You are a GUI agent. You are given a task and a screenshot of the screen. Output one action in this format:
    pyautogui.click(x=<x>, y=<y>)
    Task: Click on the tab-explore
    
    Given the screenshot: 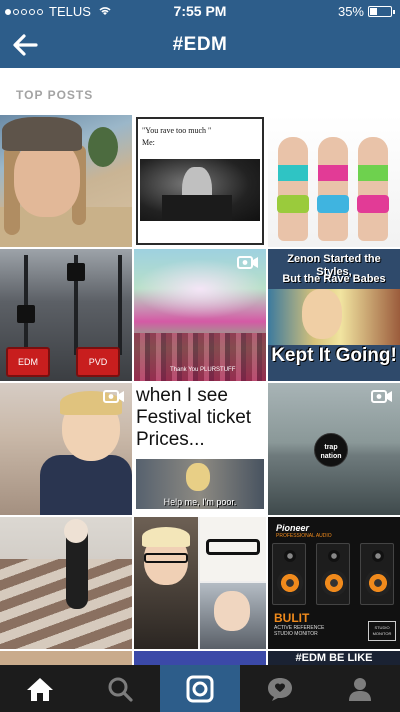 What is the action you would take?
    pyautogui.click(x=120, y=688)
    